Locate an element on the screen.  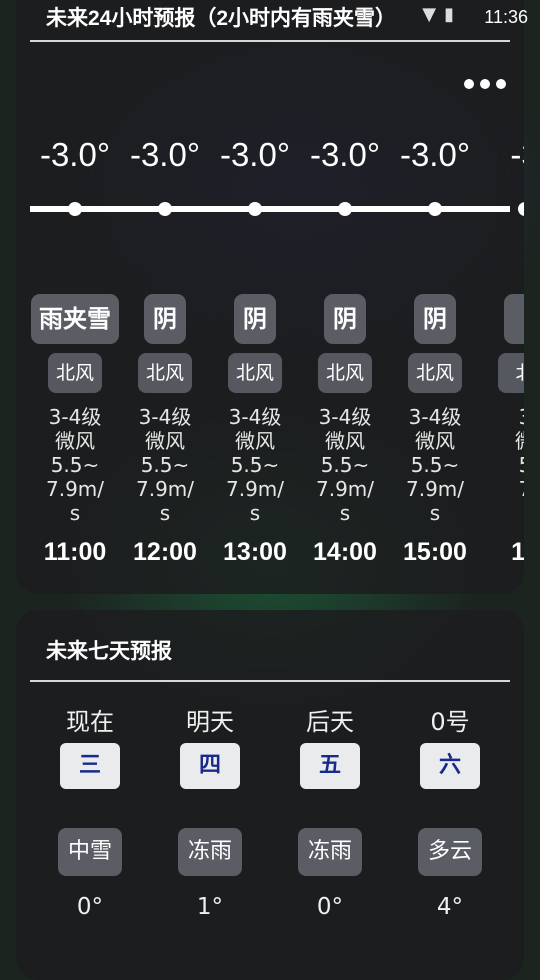
hour-temperature: -3 is located at coordinates (517, 154).